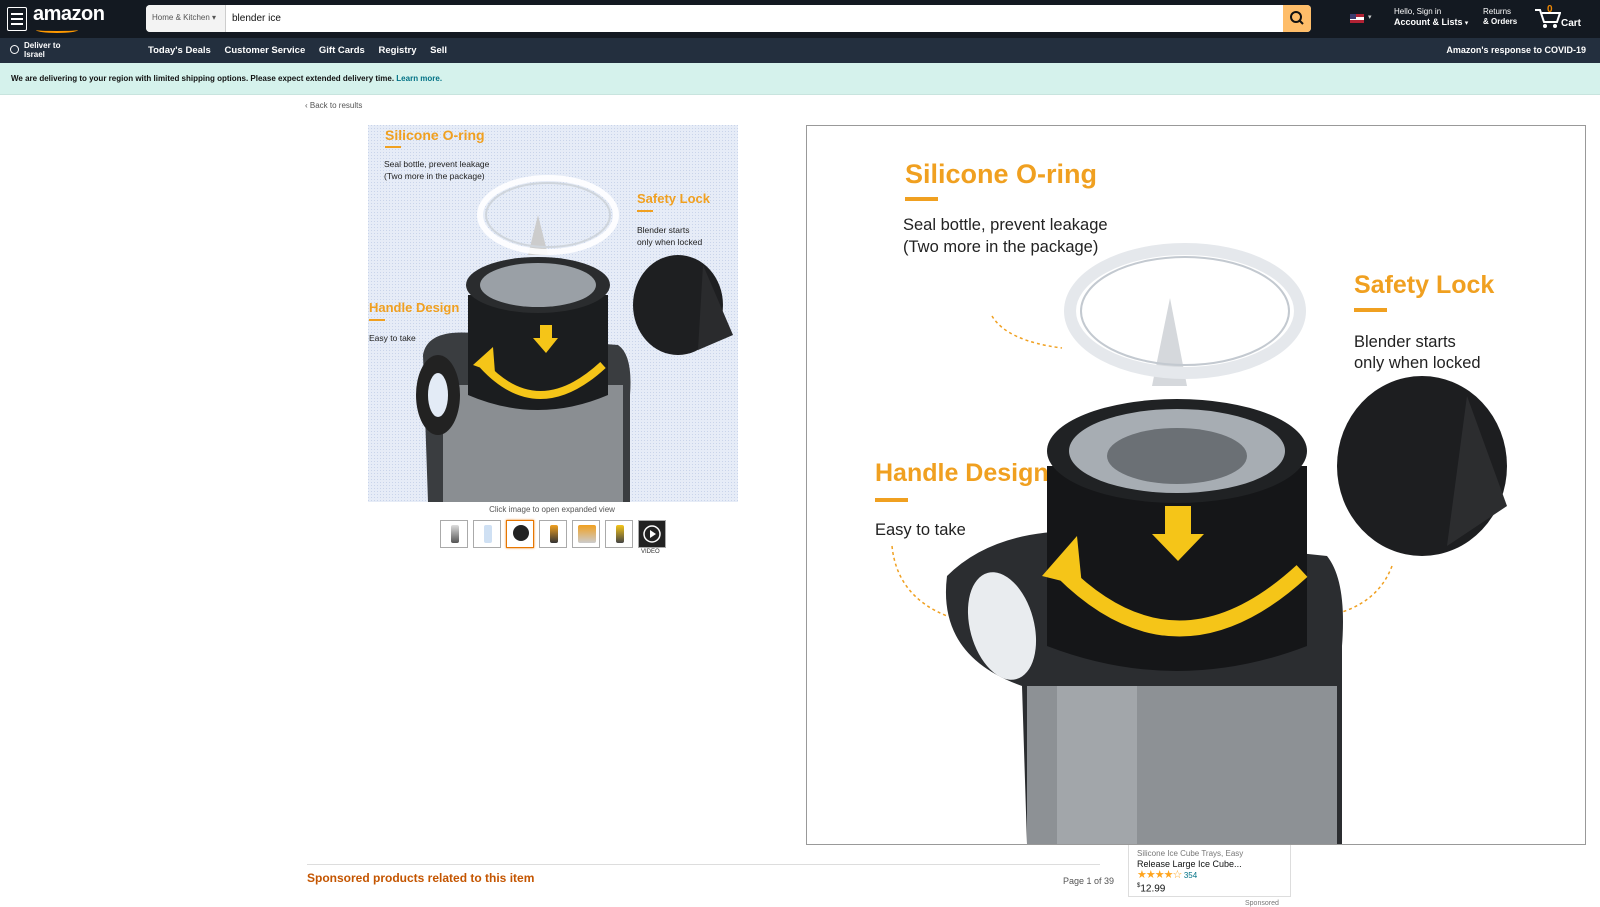 The image size is (1600, 907). I want to click on nav-link-customer-service: Customer Service, so click(264, 50).